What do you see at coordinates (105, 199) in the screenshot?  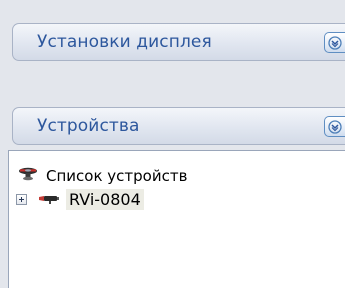 I see `device-label: RVi-0804` at bounding box center [105, 199].